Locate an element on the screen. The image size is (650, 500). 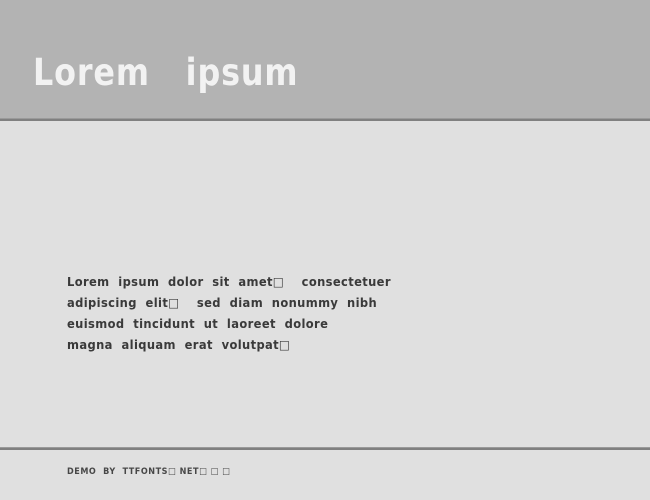
footer-area: DEMO BY TTFONTS□ NET□ □ □ is located at coordinates (325, 475).